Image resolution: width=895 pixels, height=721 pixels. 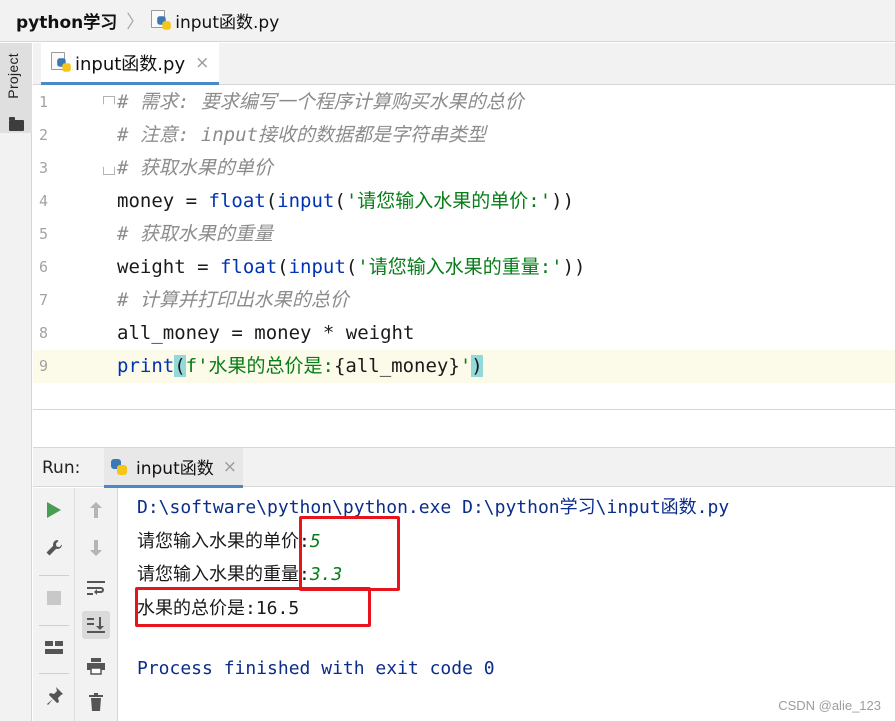 What do you see at coordinates (464, 168) in the screenshot?
I see `code-line: 3 # 获取水果的单价` at bounding box center [464, 168].